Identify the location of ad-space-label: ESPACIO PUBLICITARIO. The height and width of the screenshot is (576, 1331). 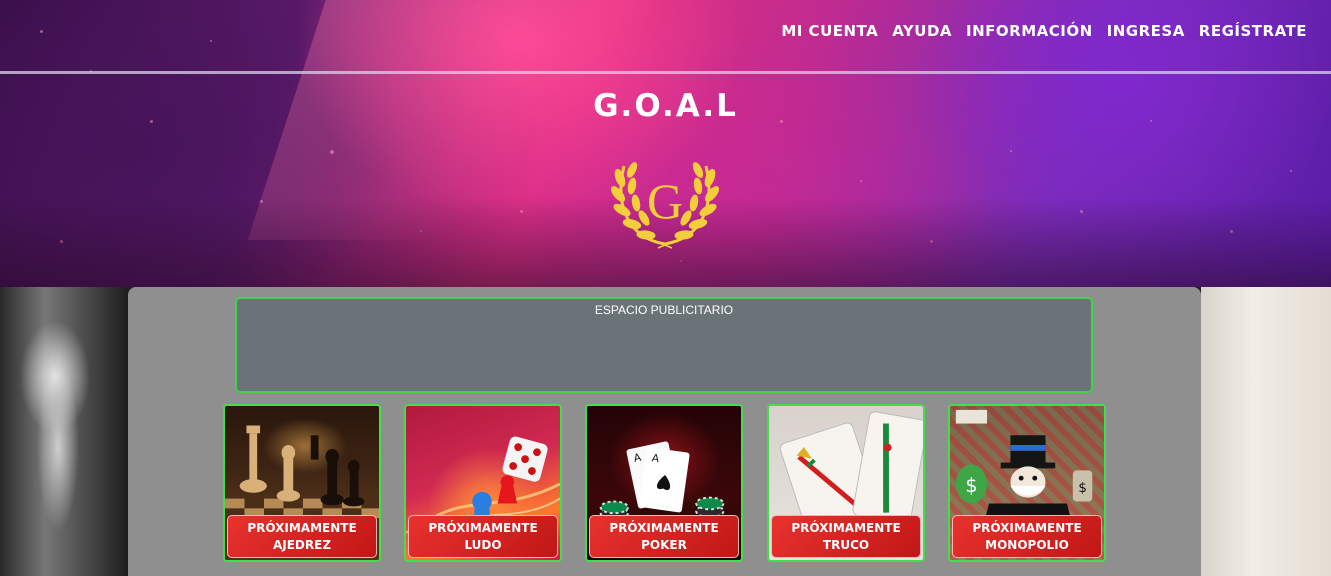
(664, 310).